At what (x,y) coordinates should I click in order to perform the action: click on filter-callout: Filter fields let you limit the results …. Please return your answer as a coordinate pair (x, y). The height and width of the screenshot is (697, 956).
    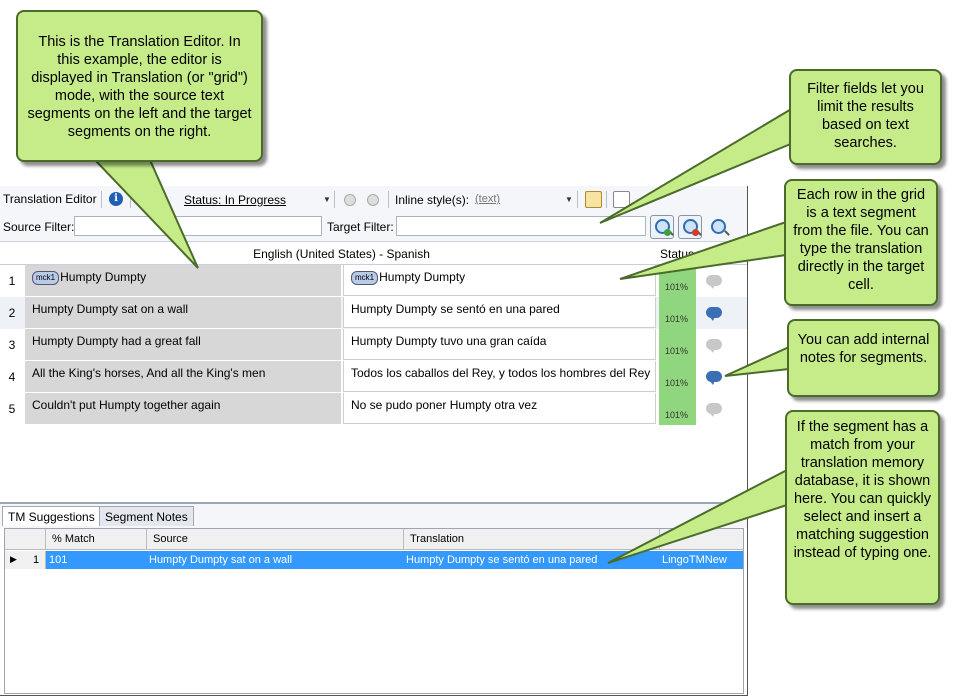
    Looking at the image, I should click on (865, 117).